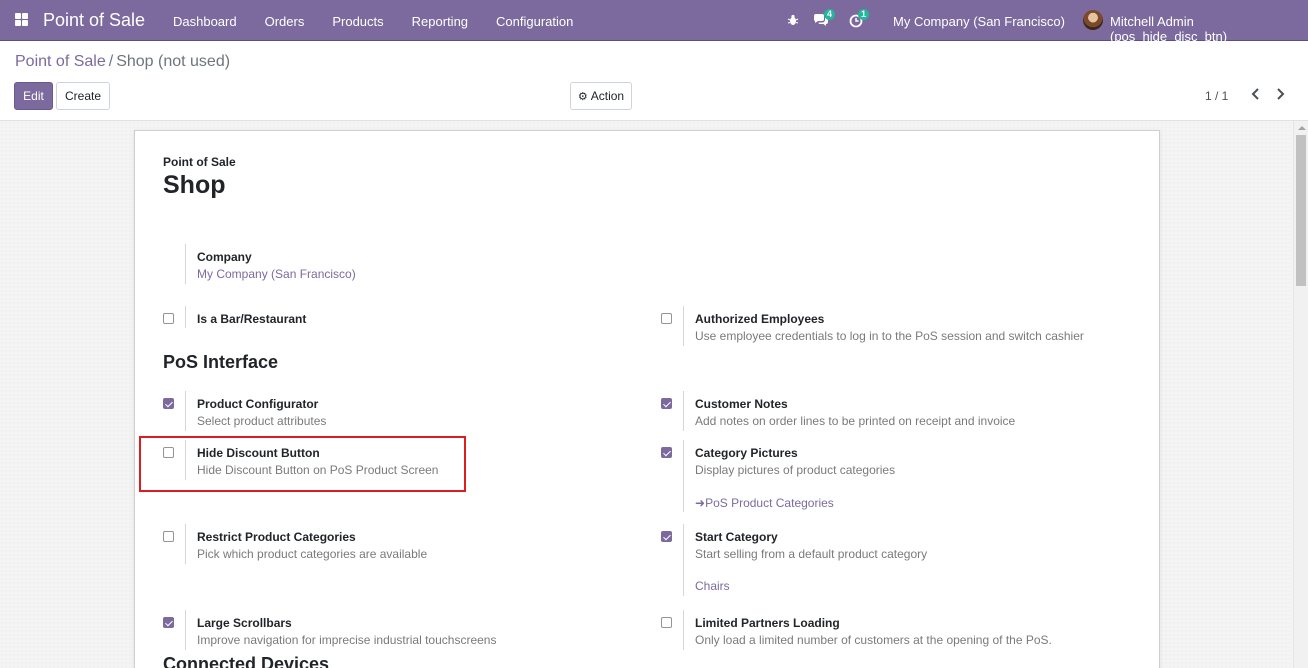  Describe the element at coordinates (168, 536) in the screenshot. I see `restrict-categories-checkbox` at that location.